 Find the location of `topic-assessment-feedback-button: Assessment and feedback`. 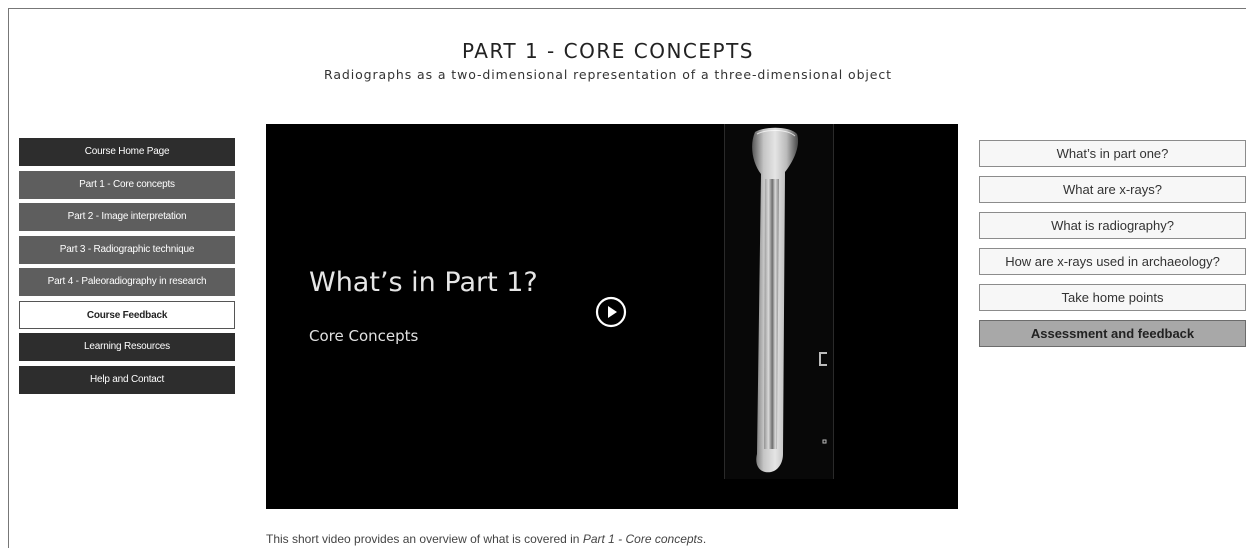

topic-assessment-feedback-button: Assessment and feedback is located at coordinates (1112, 333).